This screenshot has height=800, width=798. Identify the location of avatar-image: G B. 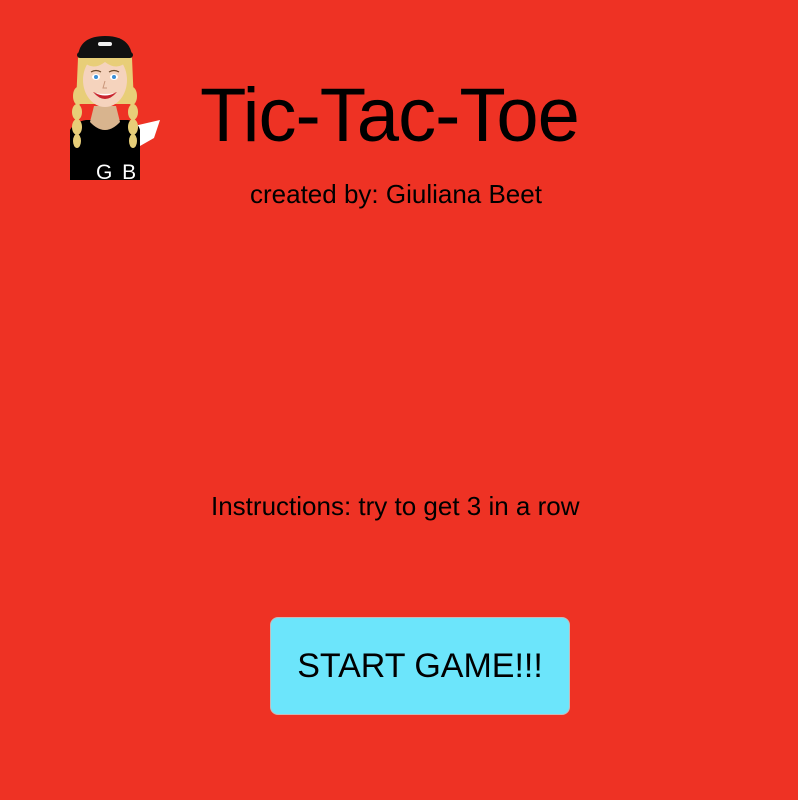
(116, 109).